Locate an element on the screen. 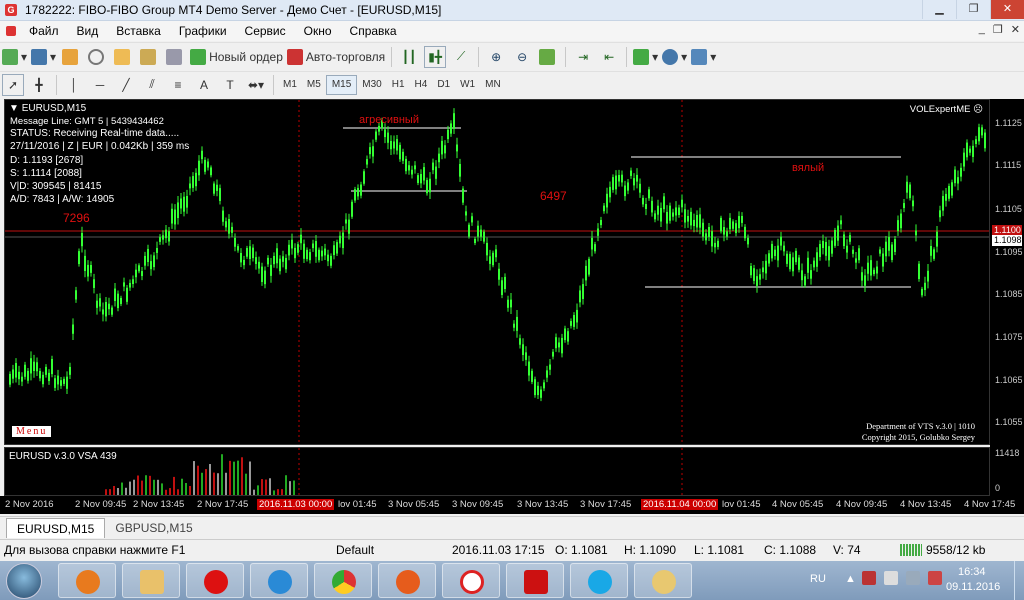 The height and width of the screenshot is (600, 1024). market-watch-icon is located at coordinates (71, 57).